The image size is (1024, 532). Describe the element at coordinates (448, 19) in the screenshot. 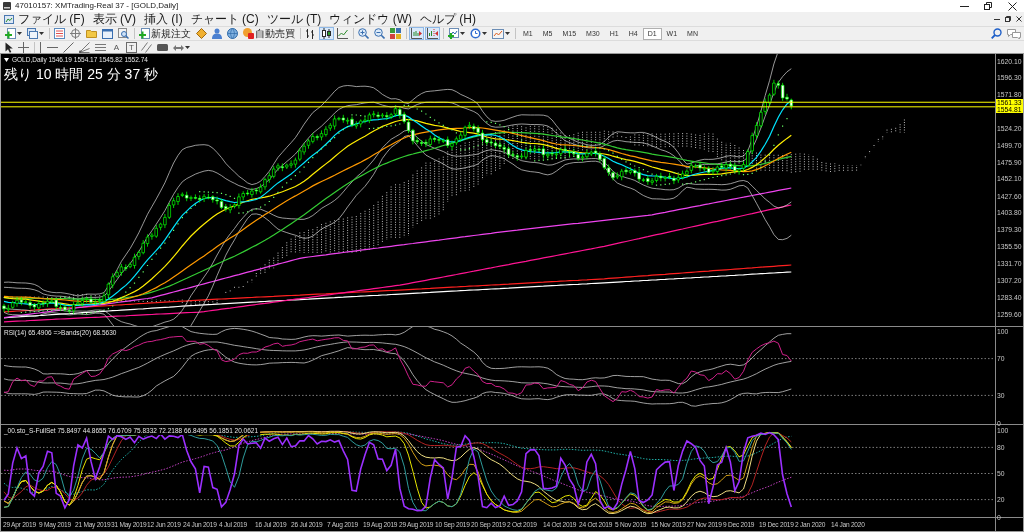

I see `menu-item: ヘルプ (H)` at that location.